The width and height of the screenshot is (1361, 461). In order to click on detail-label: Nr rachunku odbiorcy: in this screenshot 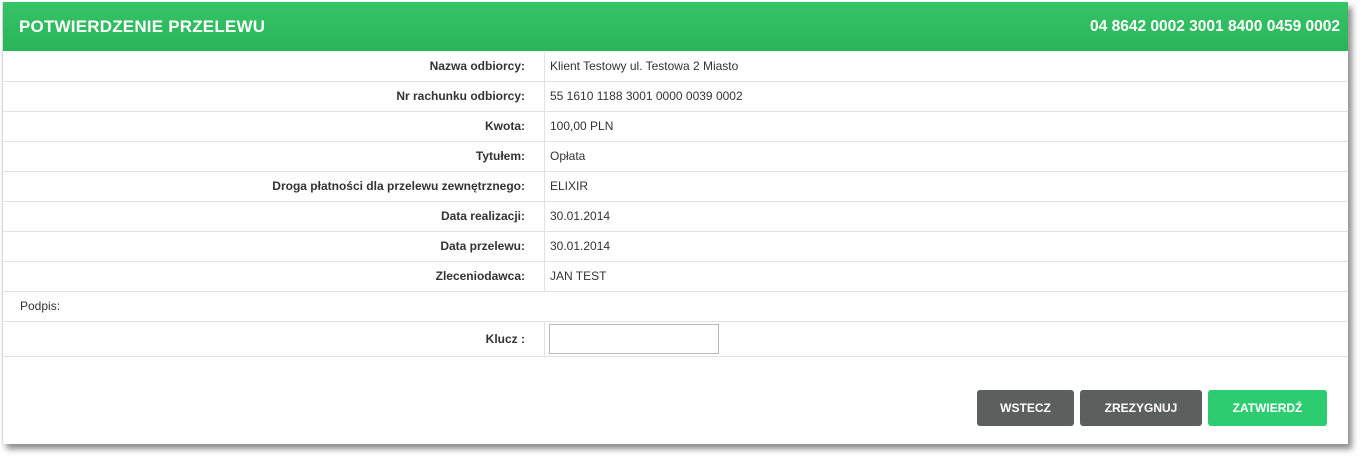, I will do `click(274, 96)`.